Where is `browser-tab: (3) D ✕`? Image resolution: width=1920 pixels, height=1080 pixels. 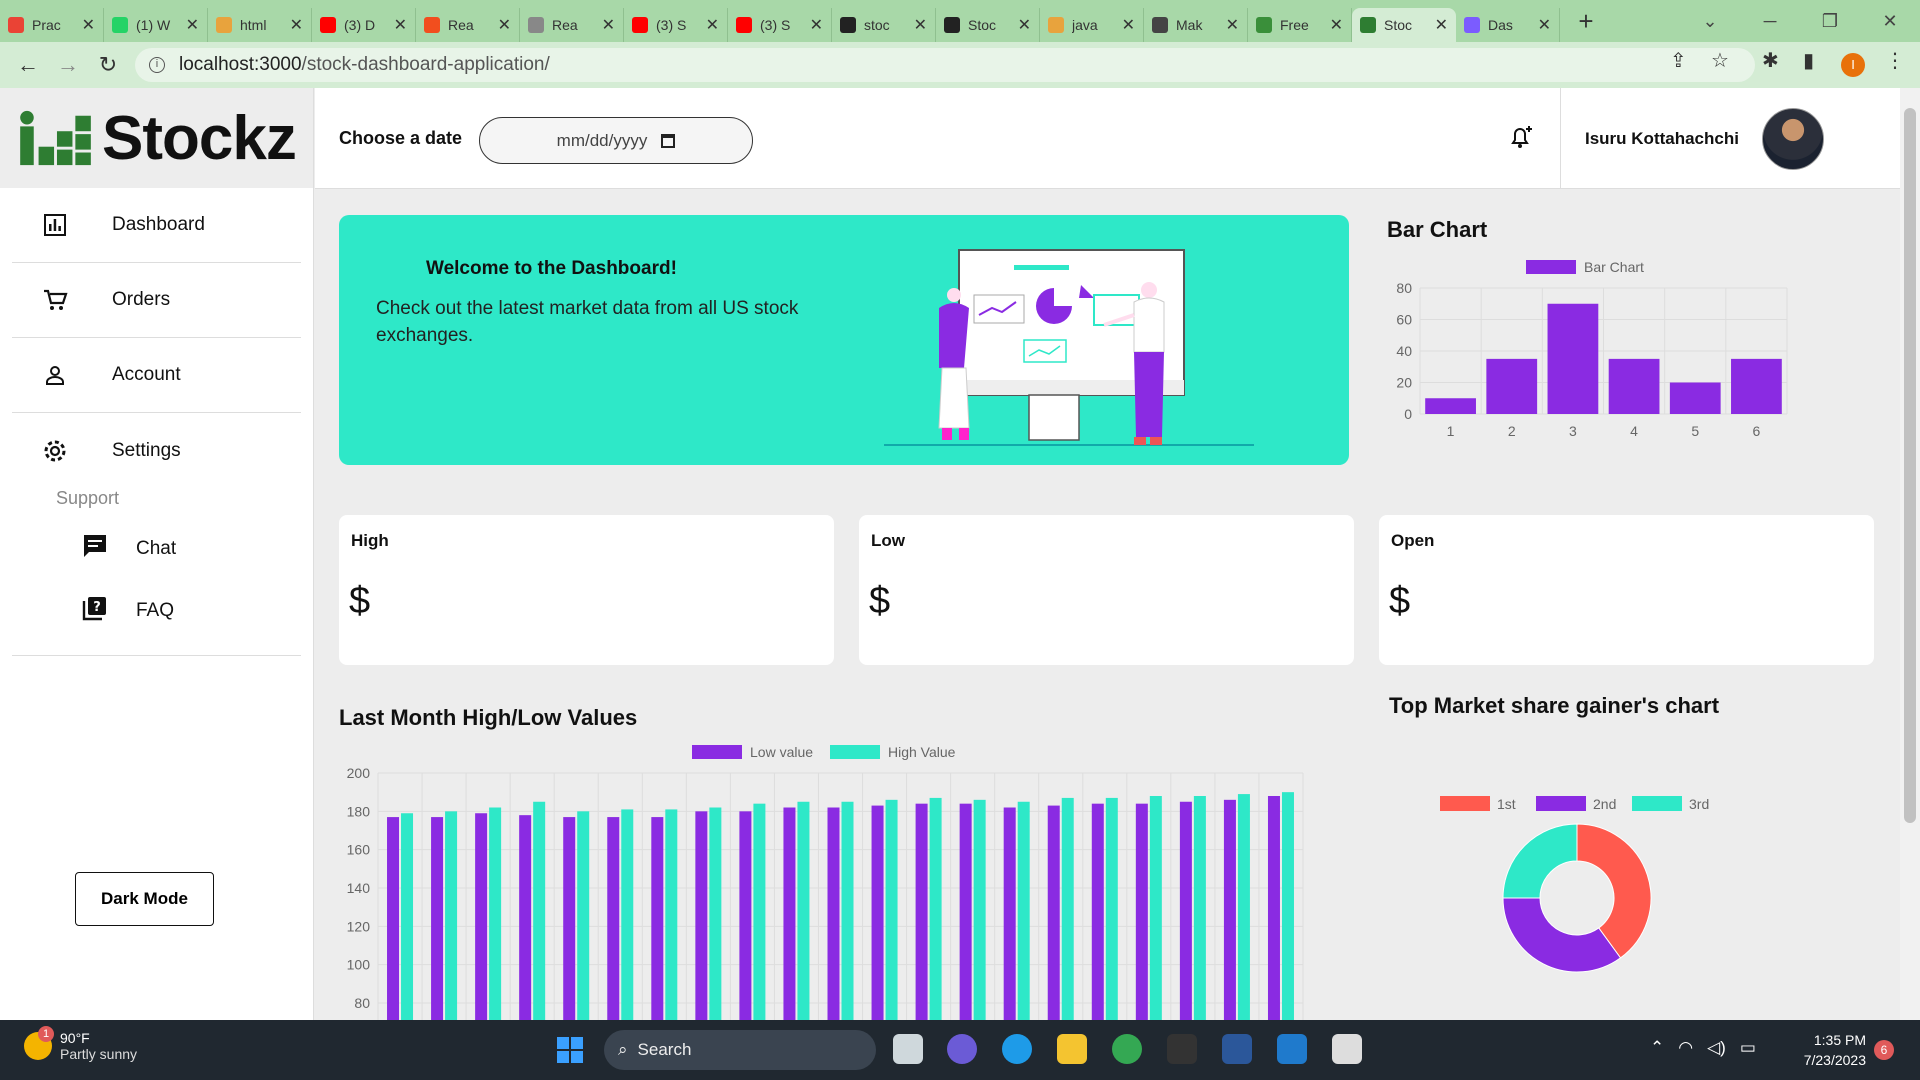
browser-tab: (3) D ✕ is located at coordinates (364, 25).